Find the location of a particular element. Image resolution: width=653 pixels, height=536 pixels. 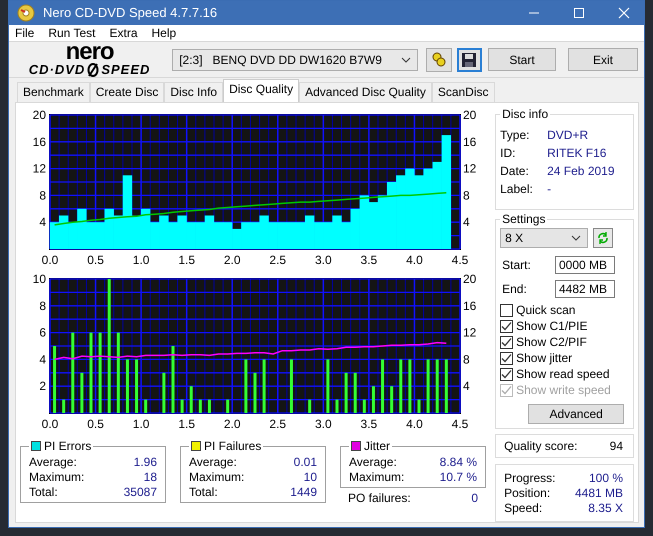

stat-value: 10.7 % is located at coordinates (458, 478).